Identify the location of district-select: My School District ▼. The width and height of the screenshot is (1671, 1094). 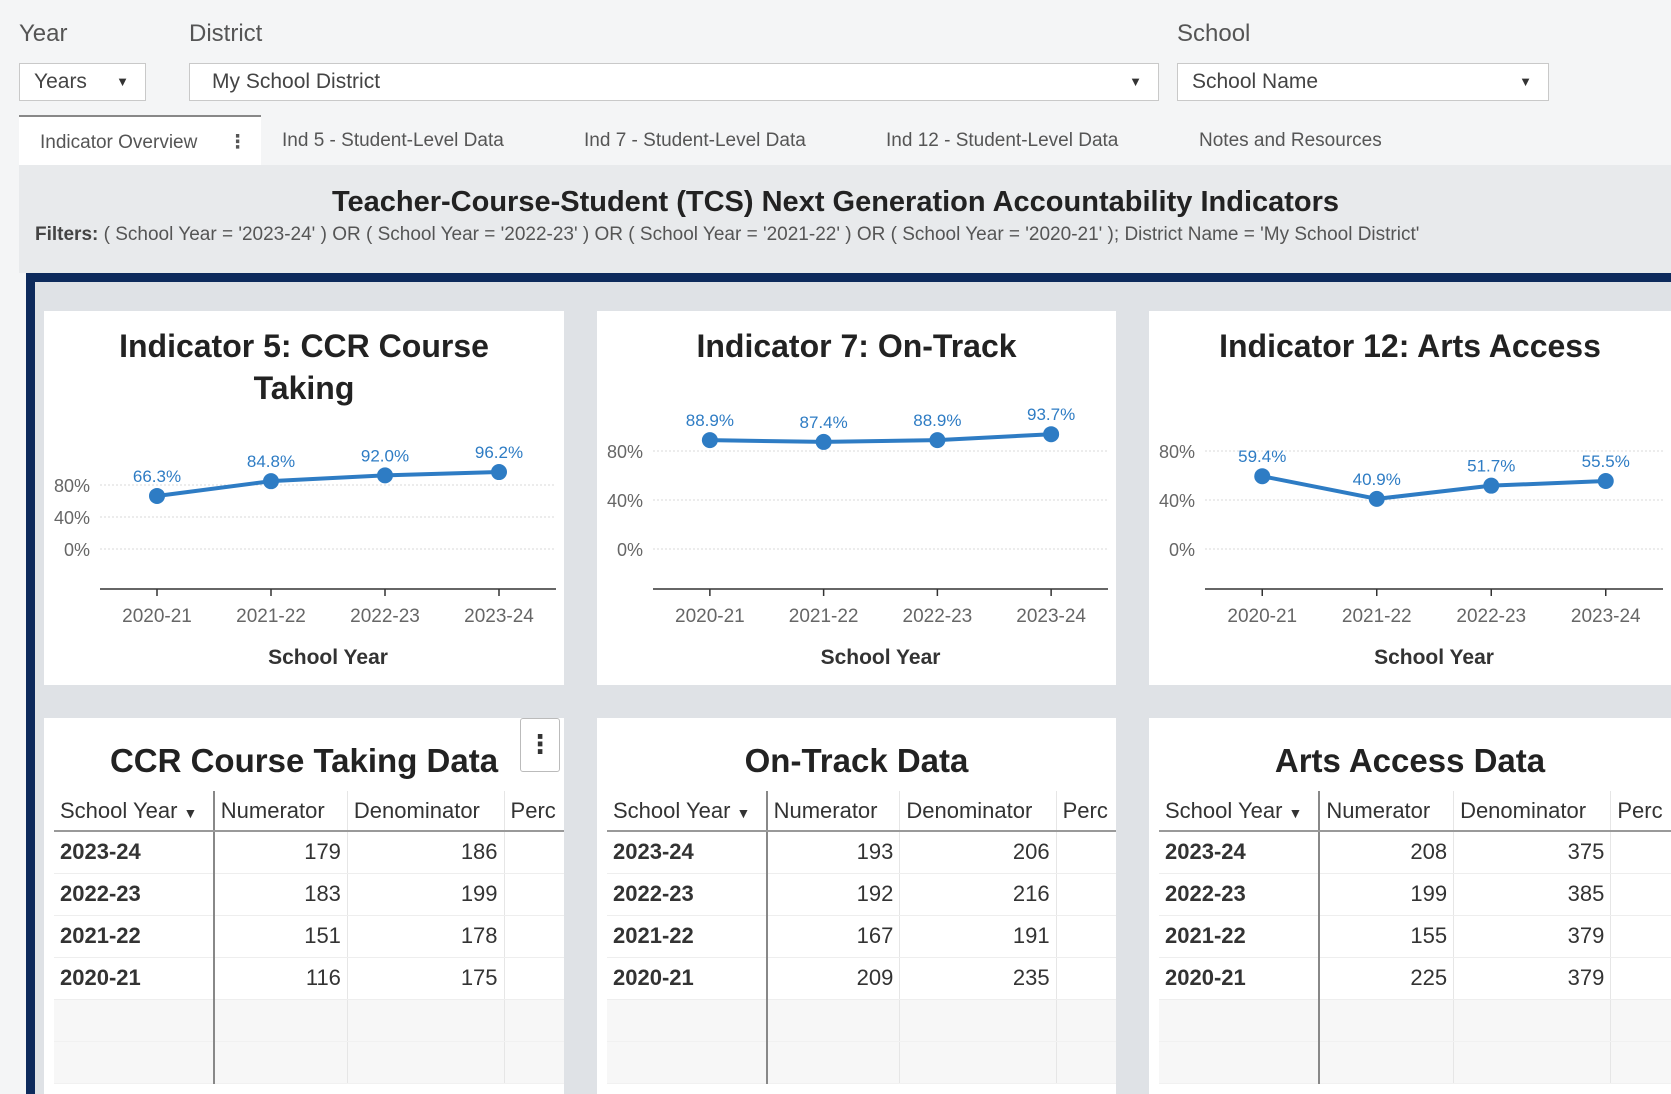
(674, 82).